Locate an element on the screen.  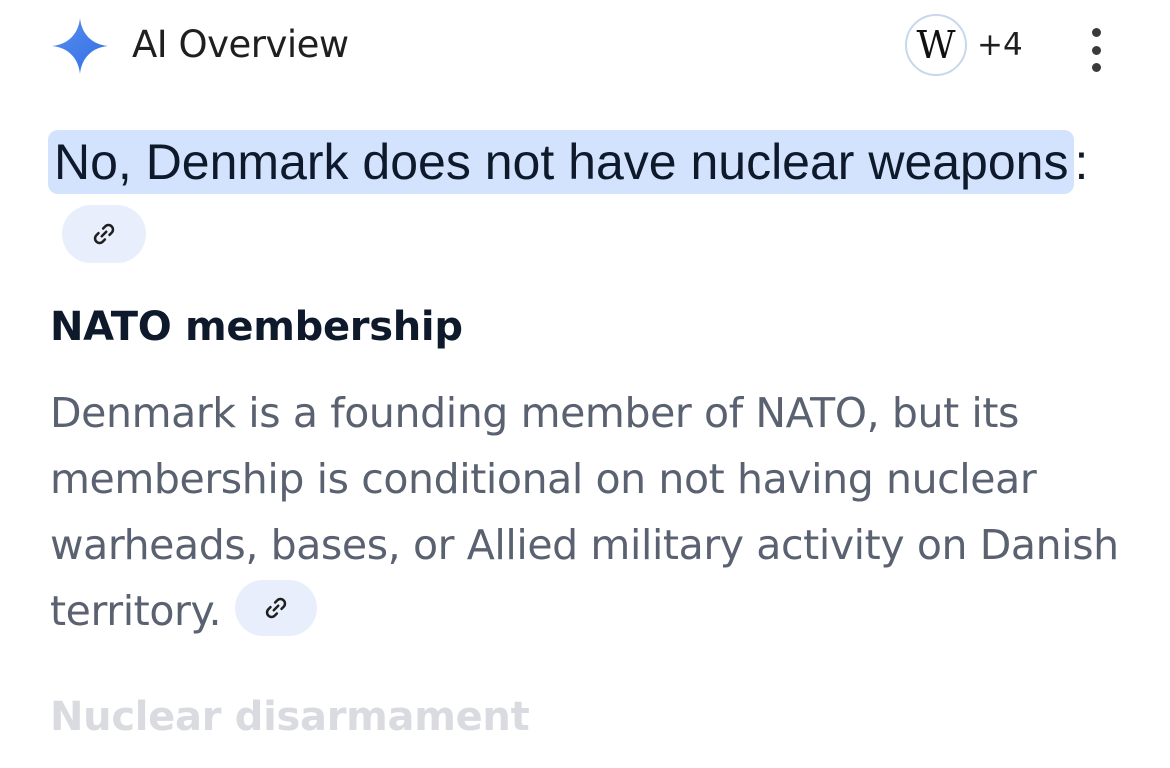
wikipedia-icon: W is located at coordinates (936, 45).